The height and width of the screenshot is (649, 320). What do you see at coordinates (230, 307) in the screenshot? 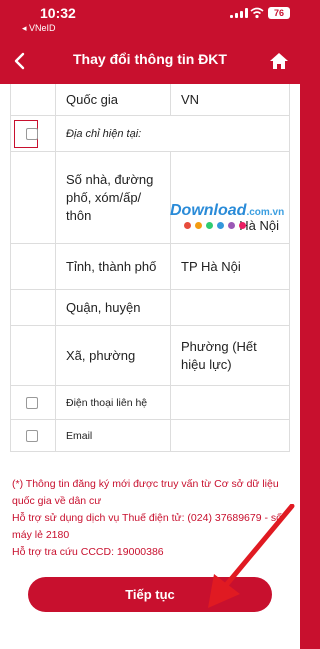
I see `district-value` at bounding box center [230, 307].